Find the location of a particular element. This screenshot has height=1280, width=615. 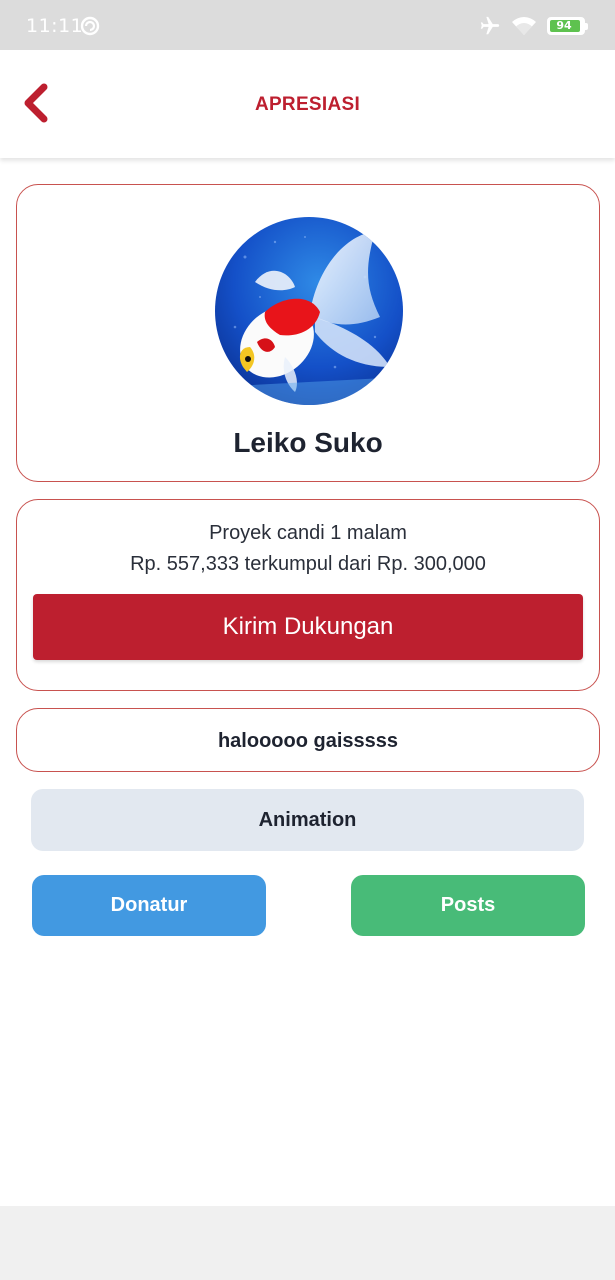

battery-level: 94 is located at coordinates (564, 25).